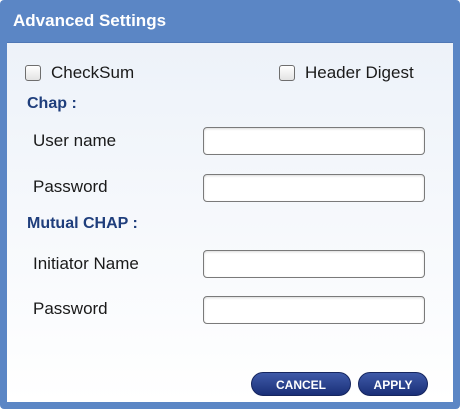 Image resolution: width=460 pixels, height=409 pixels. Describe the element at coordinates (90, 20) in the screenshot. I see `dialog-title: Advanced Settings` at that location.